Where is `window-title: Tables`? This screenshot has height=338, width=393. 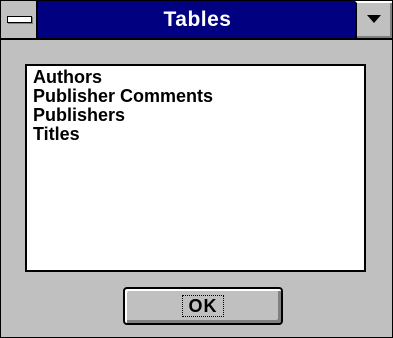 window-title: Tables is located at coordinates (197, 19).